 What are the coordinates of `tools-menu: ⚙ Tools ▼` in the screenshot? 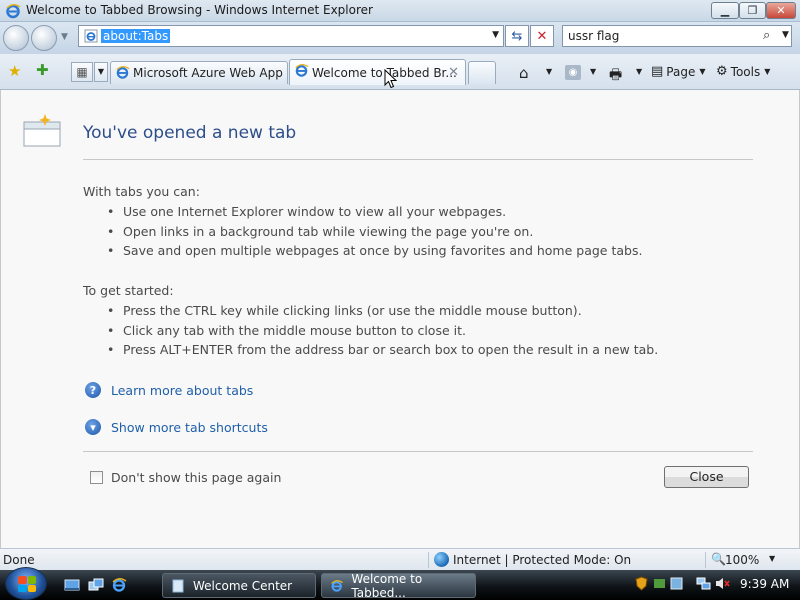 It's located at (743, 71).